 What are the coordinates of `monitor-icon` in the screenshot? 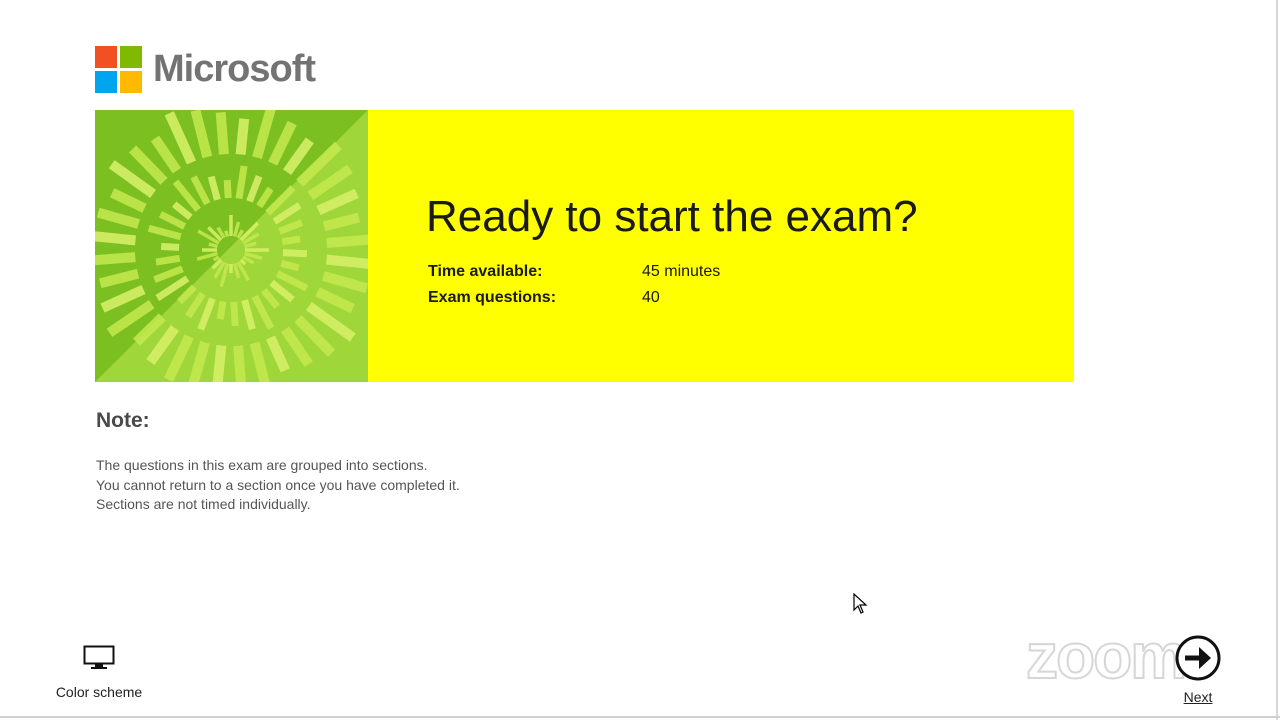 It's located at (99, 657).